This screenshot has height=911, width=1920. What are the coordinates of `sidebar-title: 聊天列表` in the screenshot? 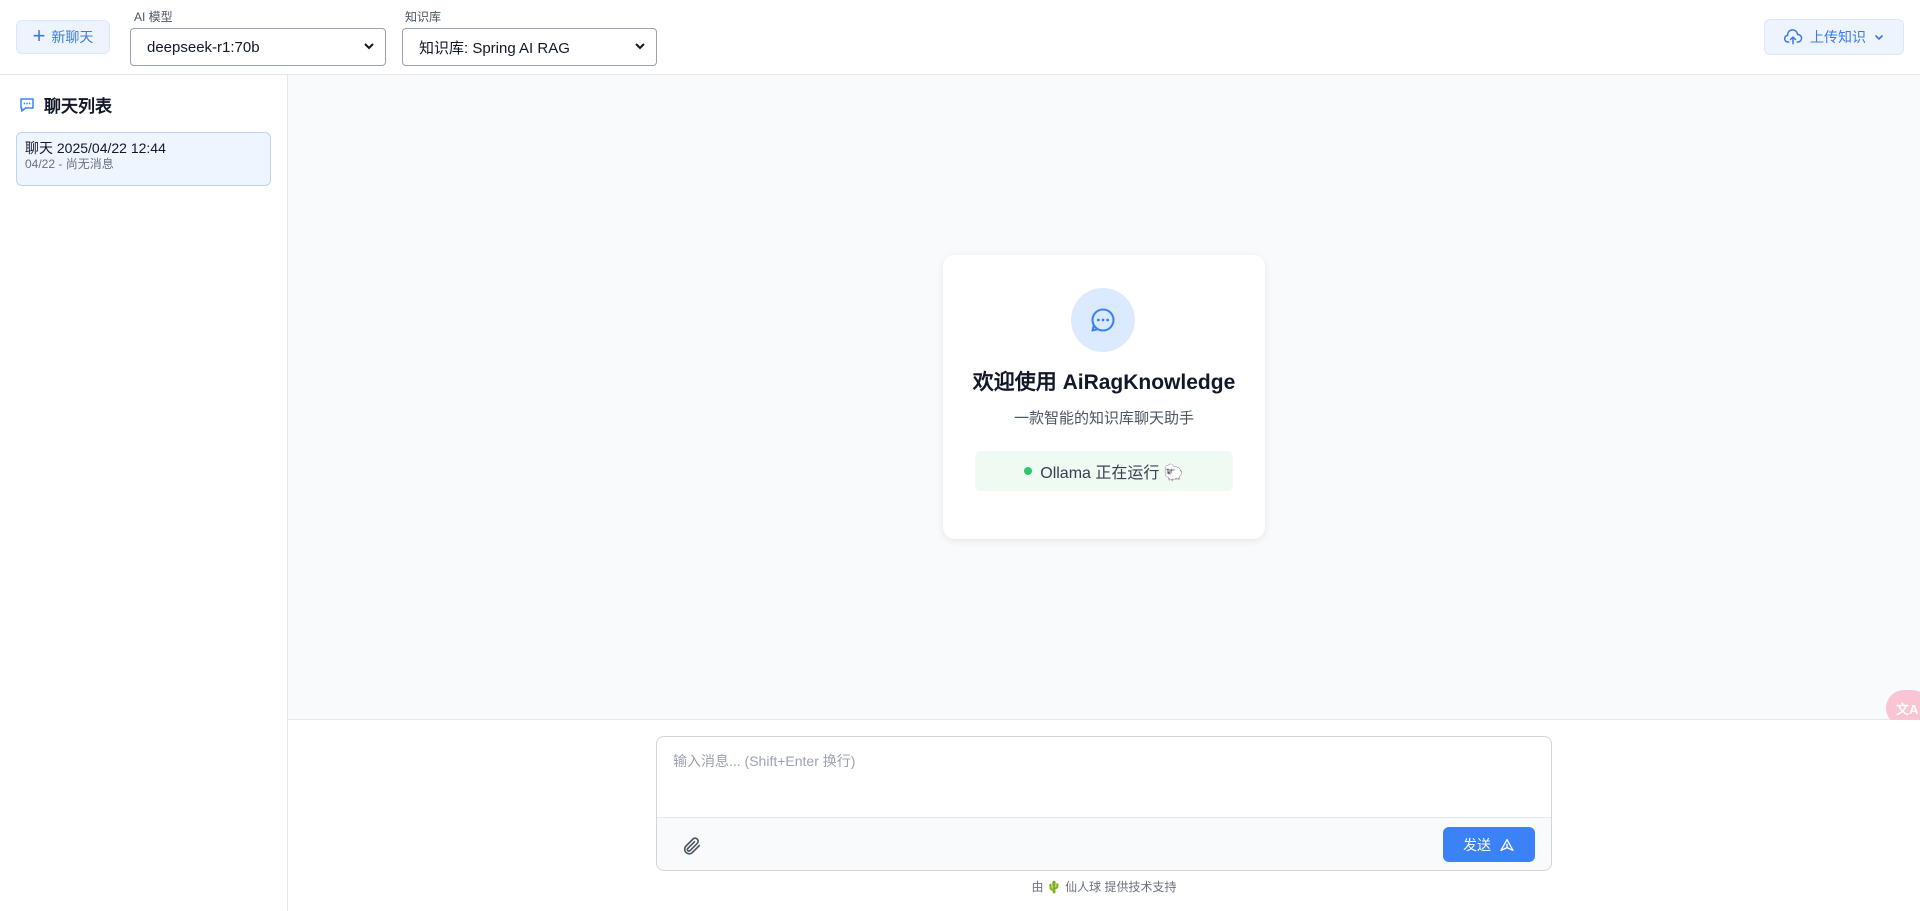 It's located at (65, 104).